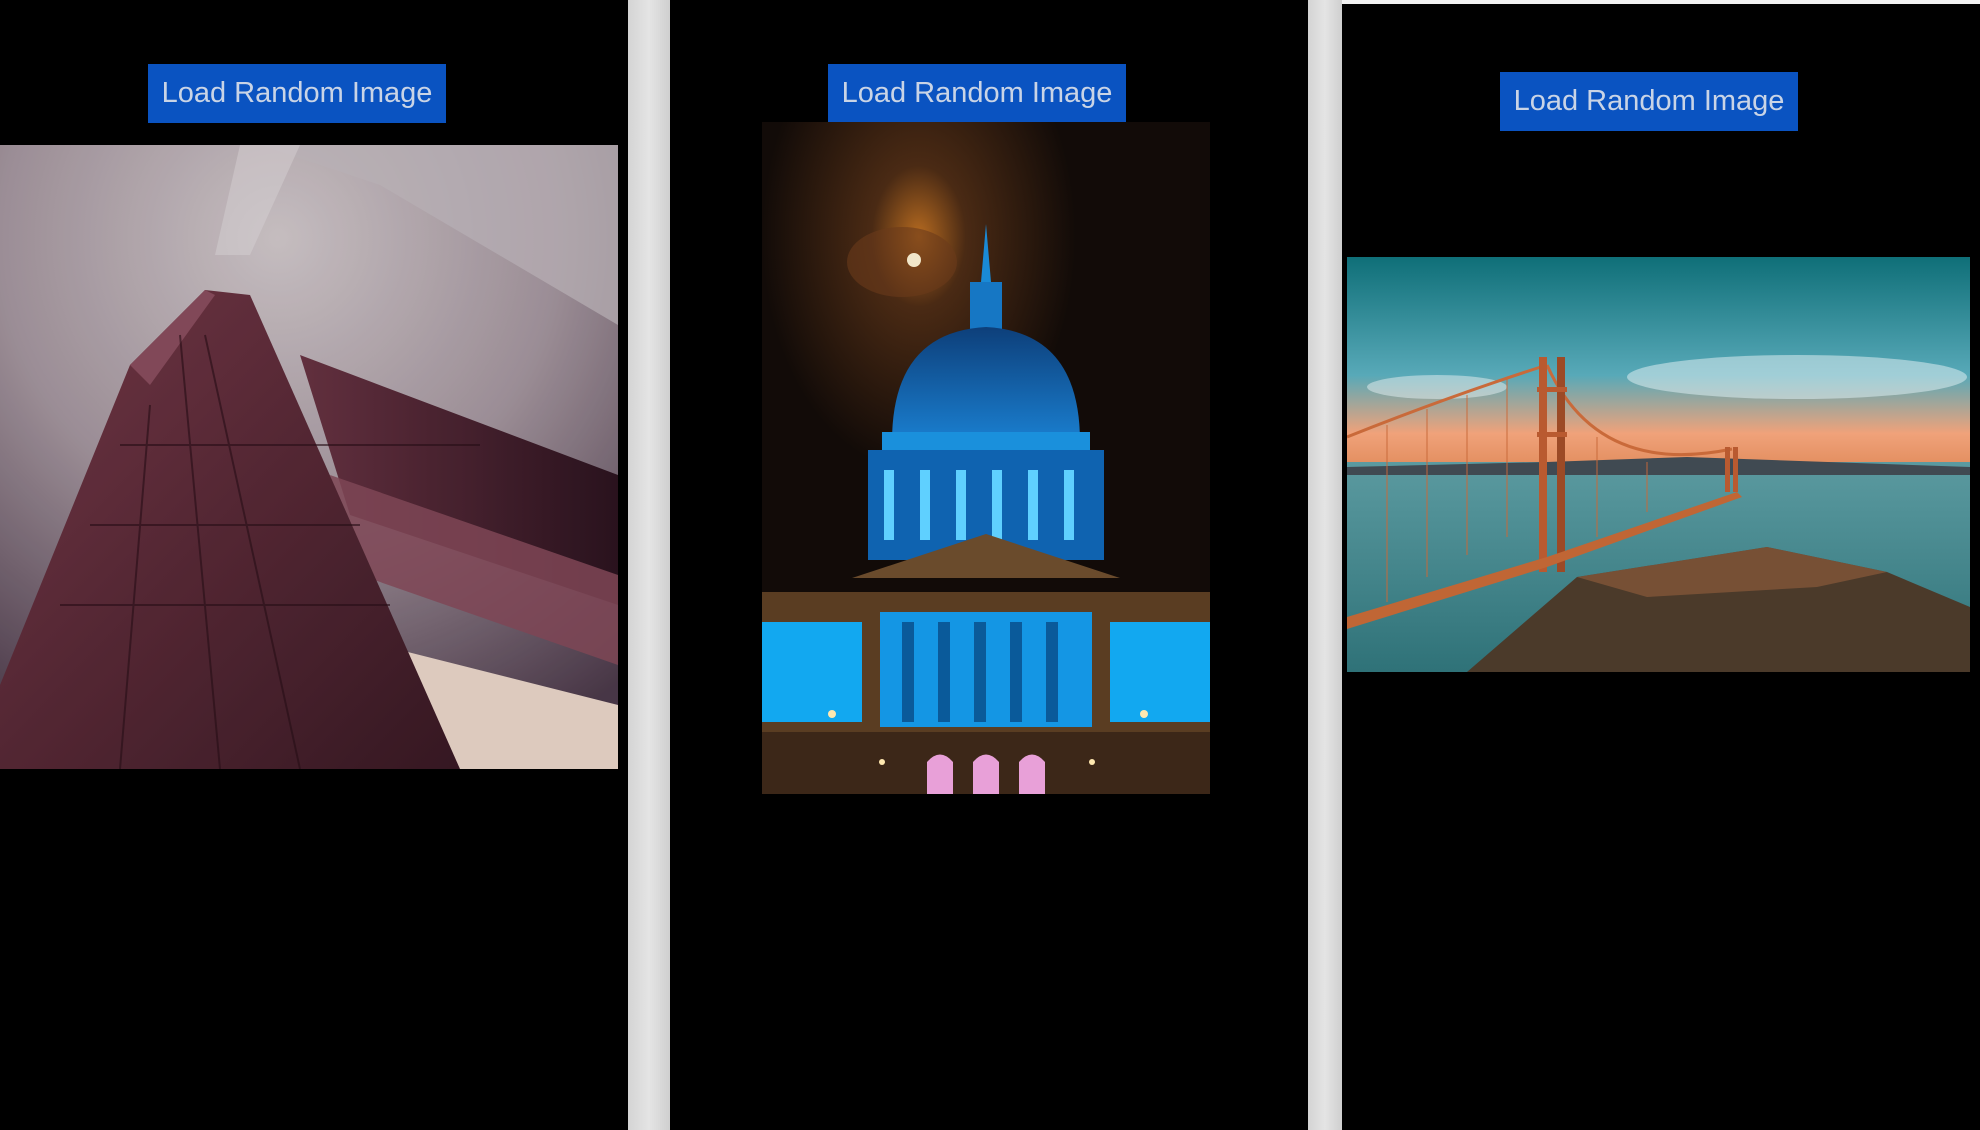  I want to click on random-image-city-hall, so click(986, 458).